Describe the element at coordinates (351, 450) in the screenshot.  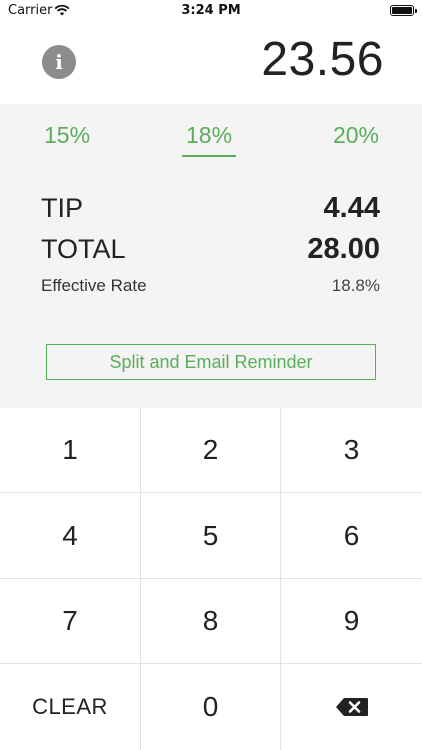
I see `key-3: 3` at that location.